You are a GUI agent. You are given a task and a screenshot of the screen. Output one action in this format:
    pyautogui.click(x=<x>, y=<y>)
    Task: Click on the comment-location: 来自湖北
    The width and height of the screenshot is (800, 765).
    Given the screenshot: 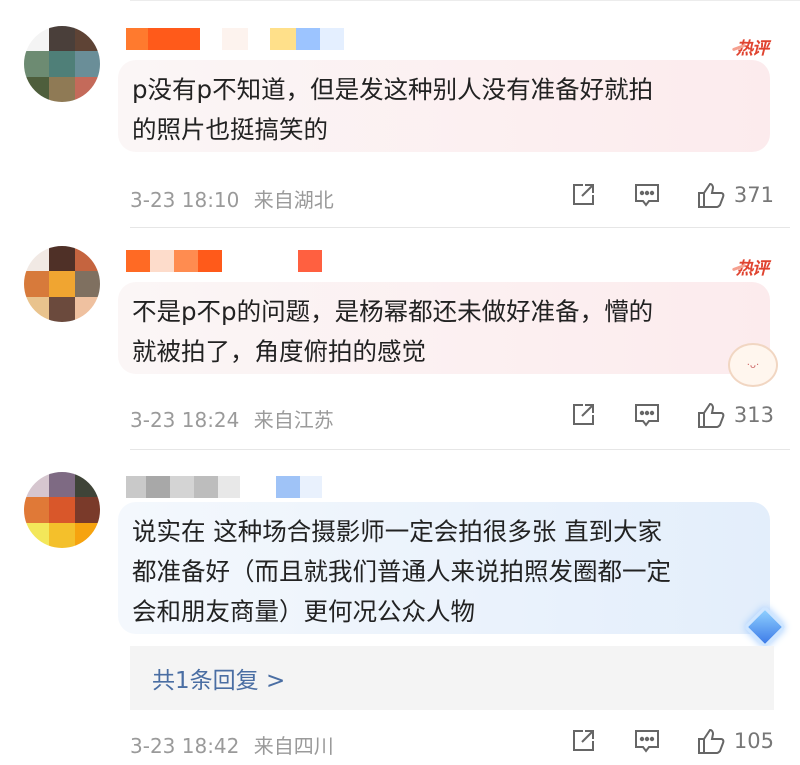 What is the action you would take?
    pyautogui.click(x=293, y=200)
    